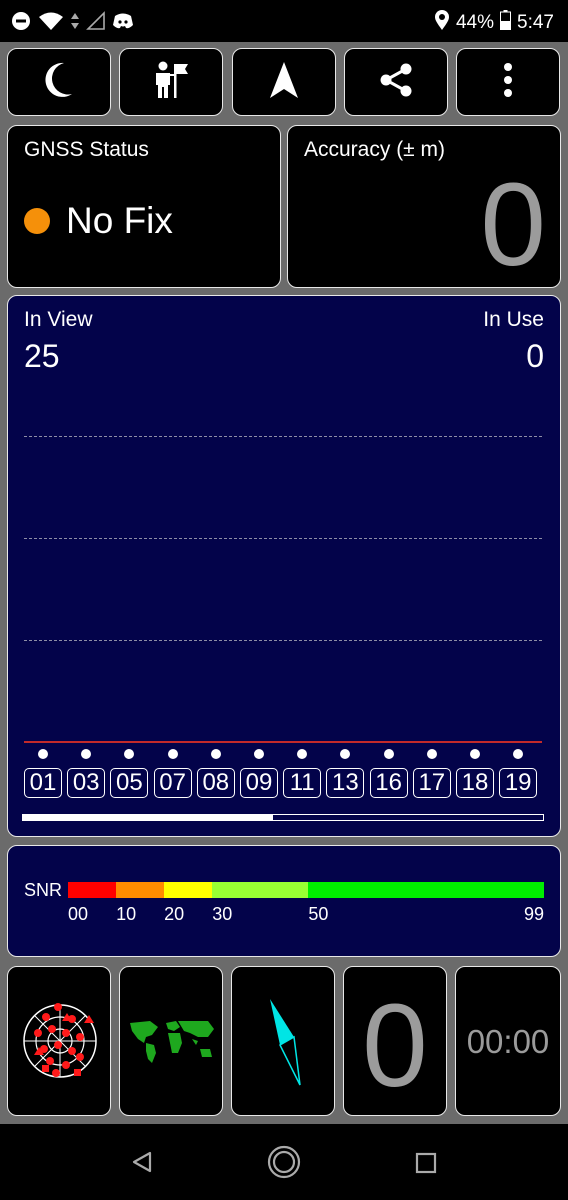 Image resolution: width=568 pixels, height=1200 pixels. I want to click on speed-value: 0, so click(395, 1046).